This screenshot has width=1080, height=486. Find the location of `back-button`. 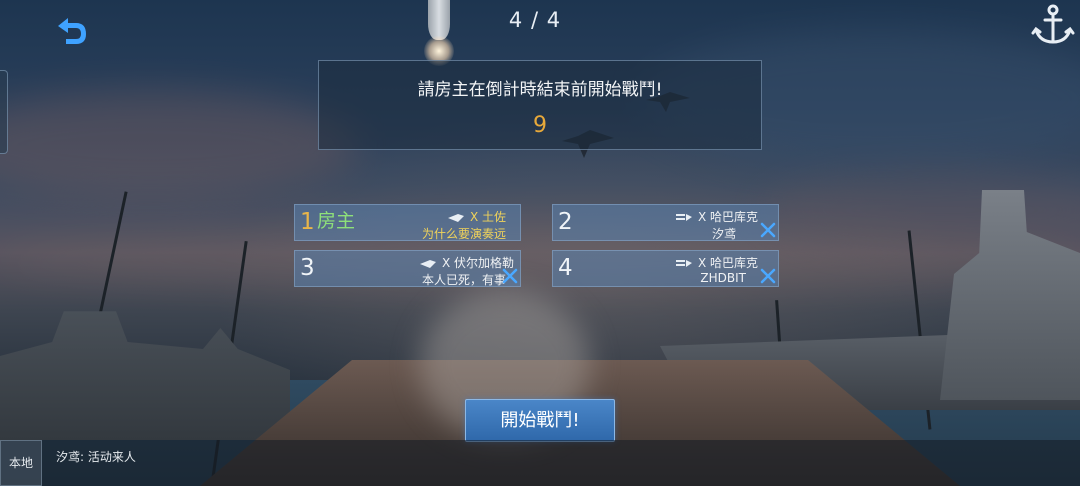

back-button is located at coordinates (72, 33).